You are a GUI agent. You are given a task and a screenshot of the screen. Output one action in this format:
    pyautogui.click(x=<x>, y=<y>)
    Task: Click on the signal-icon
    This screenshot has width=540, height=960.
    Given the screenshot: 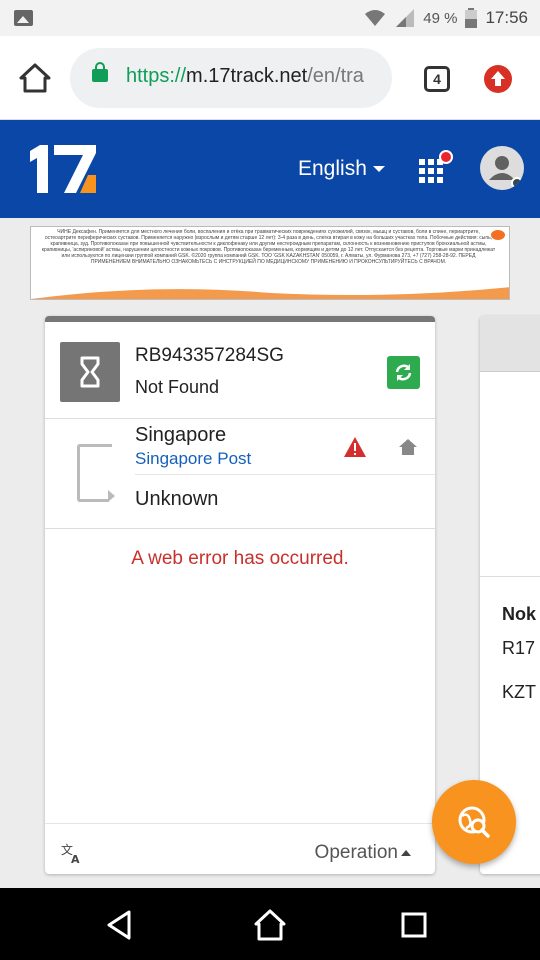 What is the action you would take?
    pyautogui.click(x=405, y=18)
    